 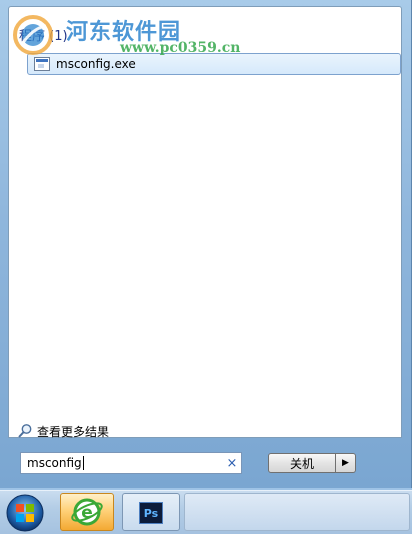 I want to click on shutdown-button: 关机, so click(x=302, y=463).